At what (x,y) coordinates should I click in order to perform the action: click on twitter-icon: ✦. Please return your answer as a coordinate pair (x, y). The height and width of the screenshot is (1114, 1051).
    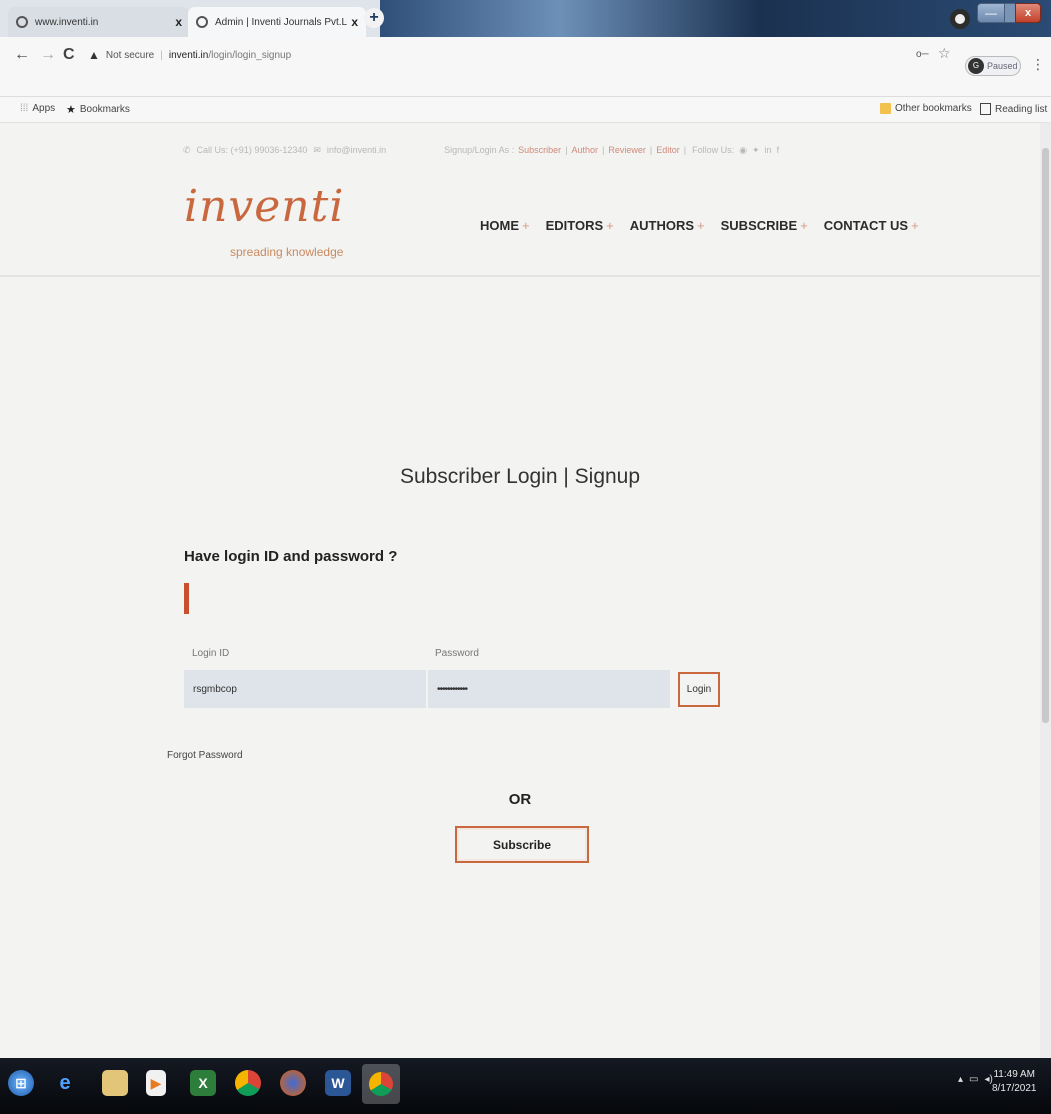
    Looking at the image, I should click on (756, 150).